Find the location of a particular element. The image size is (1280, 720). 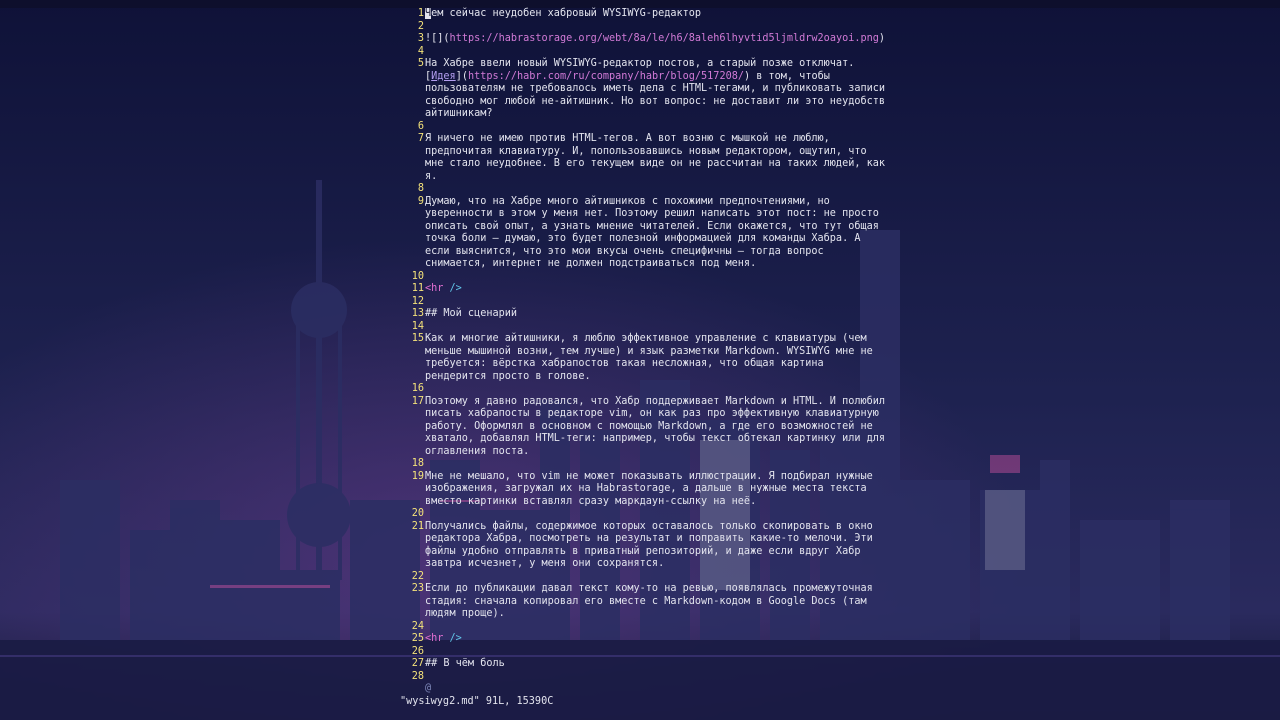

line-number: 26 is located at coordinates (417, 651).